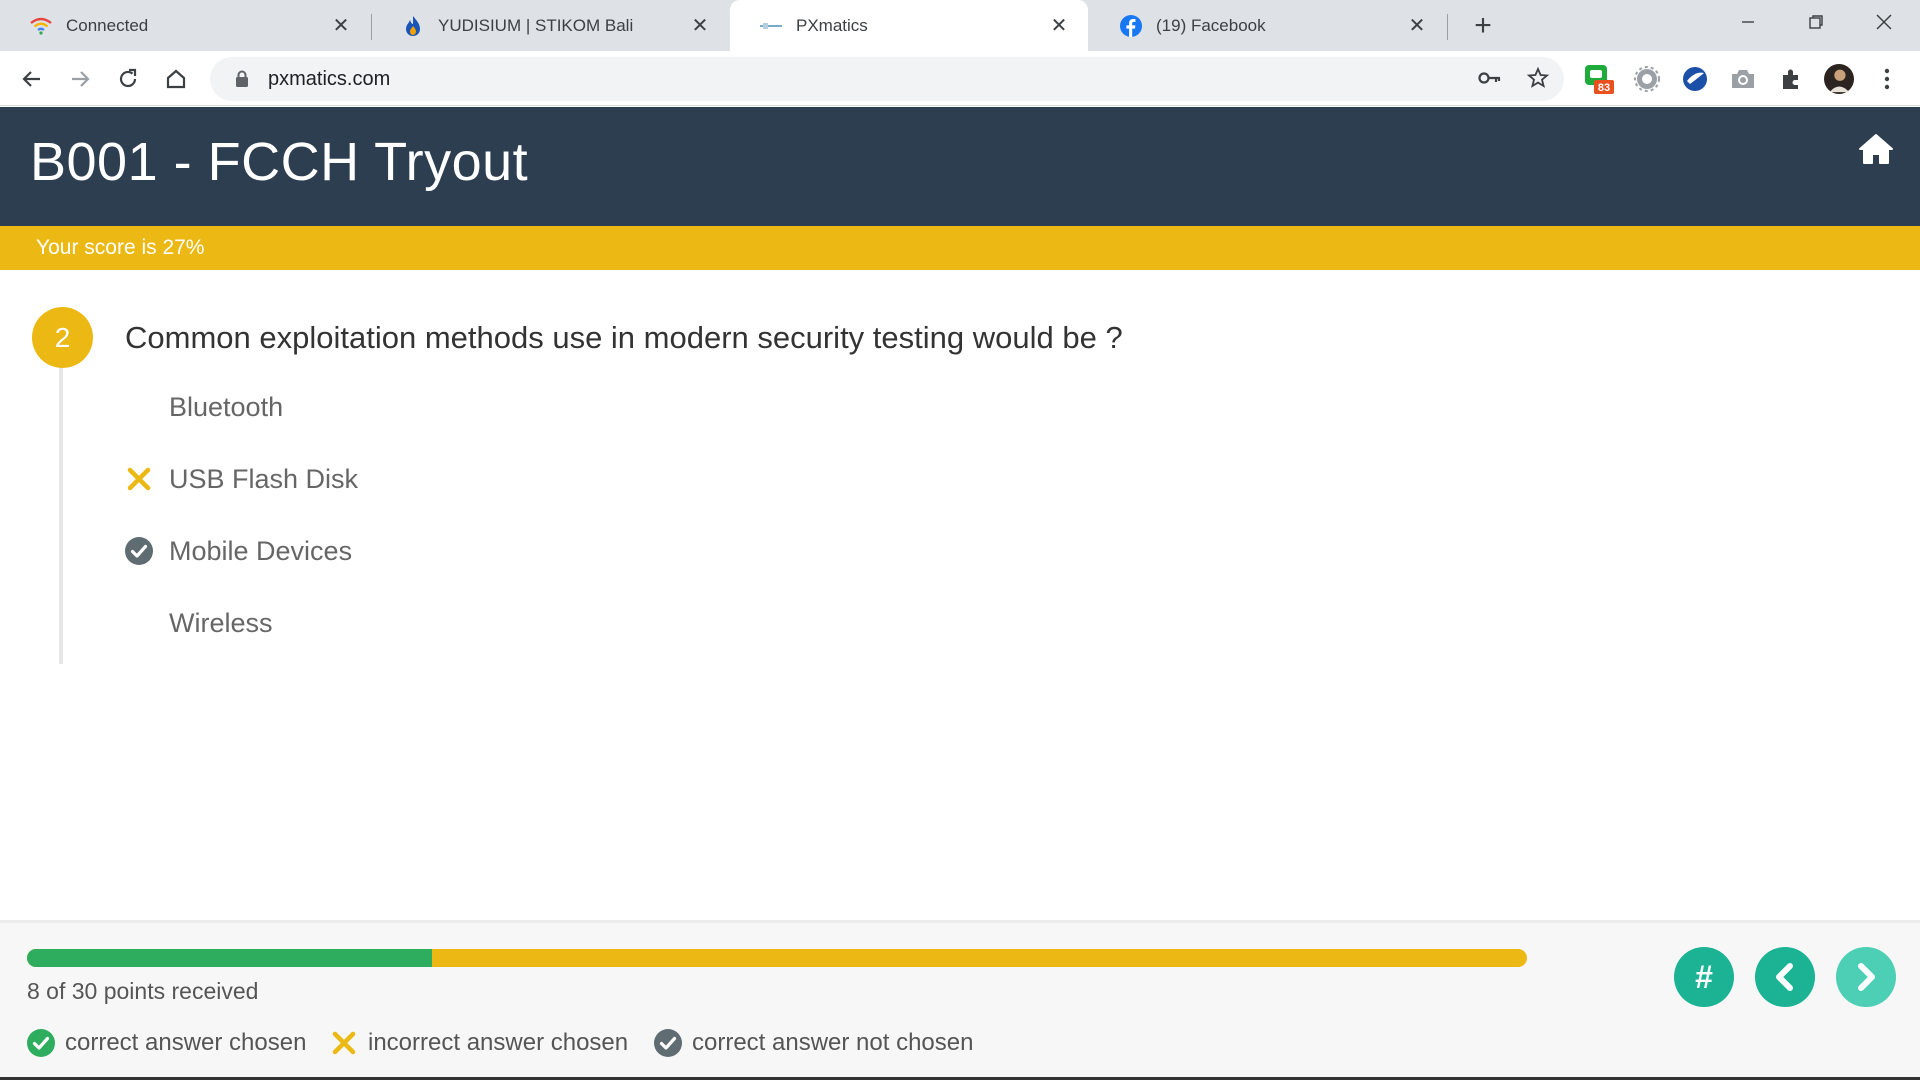 Image resolution: width=1920 pixels, height=1080 pixels. Describe the element at coordinates (771, 26) in the screenshot. I see `pxmatics-icon` at that location.